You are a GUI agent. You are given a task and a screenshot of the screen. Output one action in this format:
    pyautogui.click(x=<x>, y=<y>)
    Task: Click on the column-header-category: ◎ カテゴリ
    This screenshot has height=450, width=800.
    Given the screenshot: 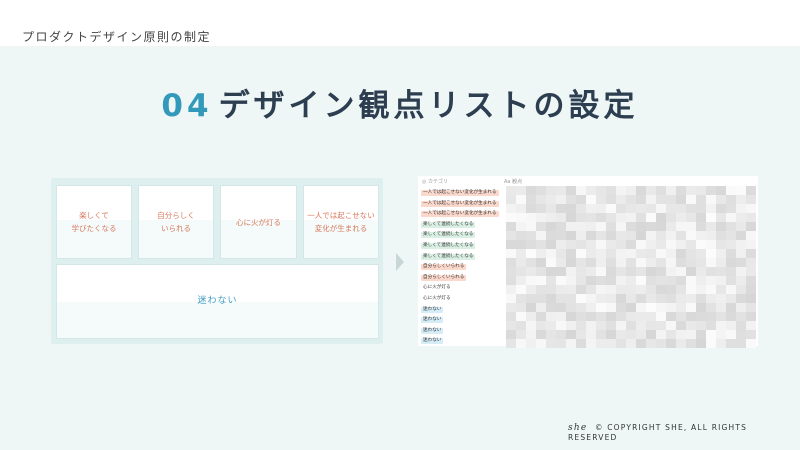 What is the action you would take?
    pyautogui.click(x=435, y=182)
    